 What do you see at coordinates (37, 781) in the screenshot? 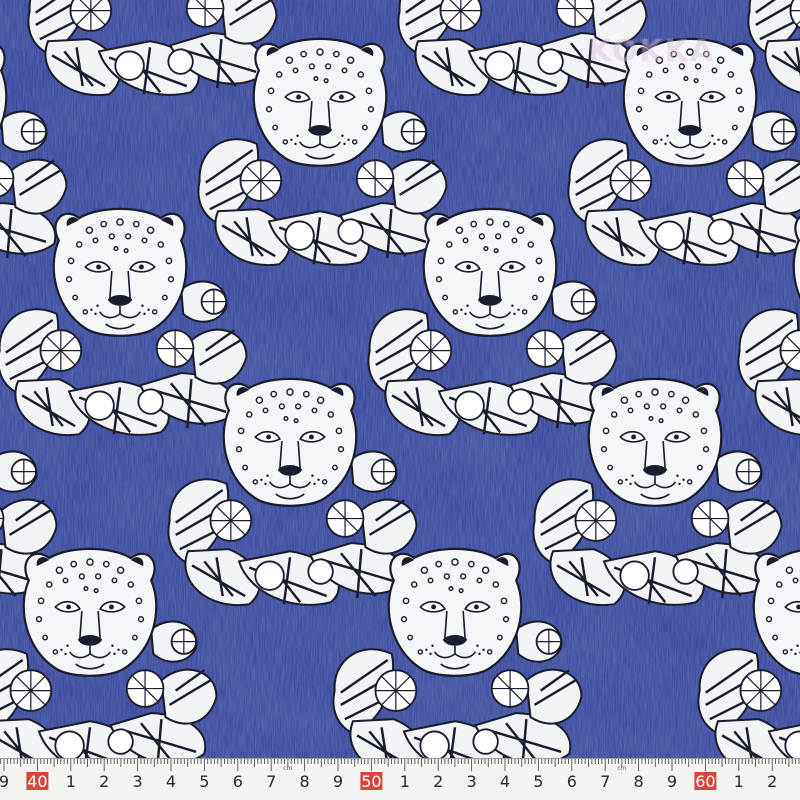
I see `ruler-label: 40` at bounding box center [37, 781].